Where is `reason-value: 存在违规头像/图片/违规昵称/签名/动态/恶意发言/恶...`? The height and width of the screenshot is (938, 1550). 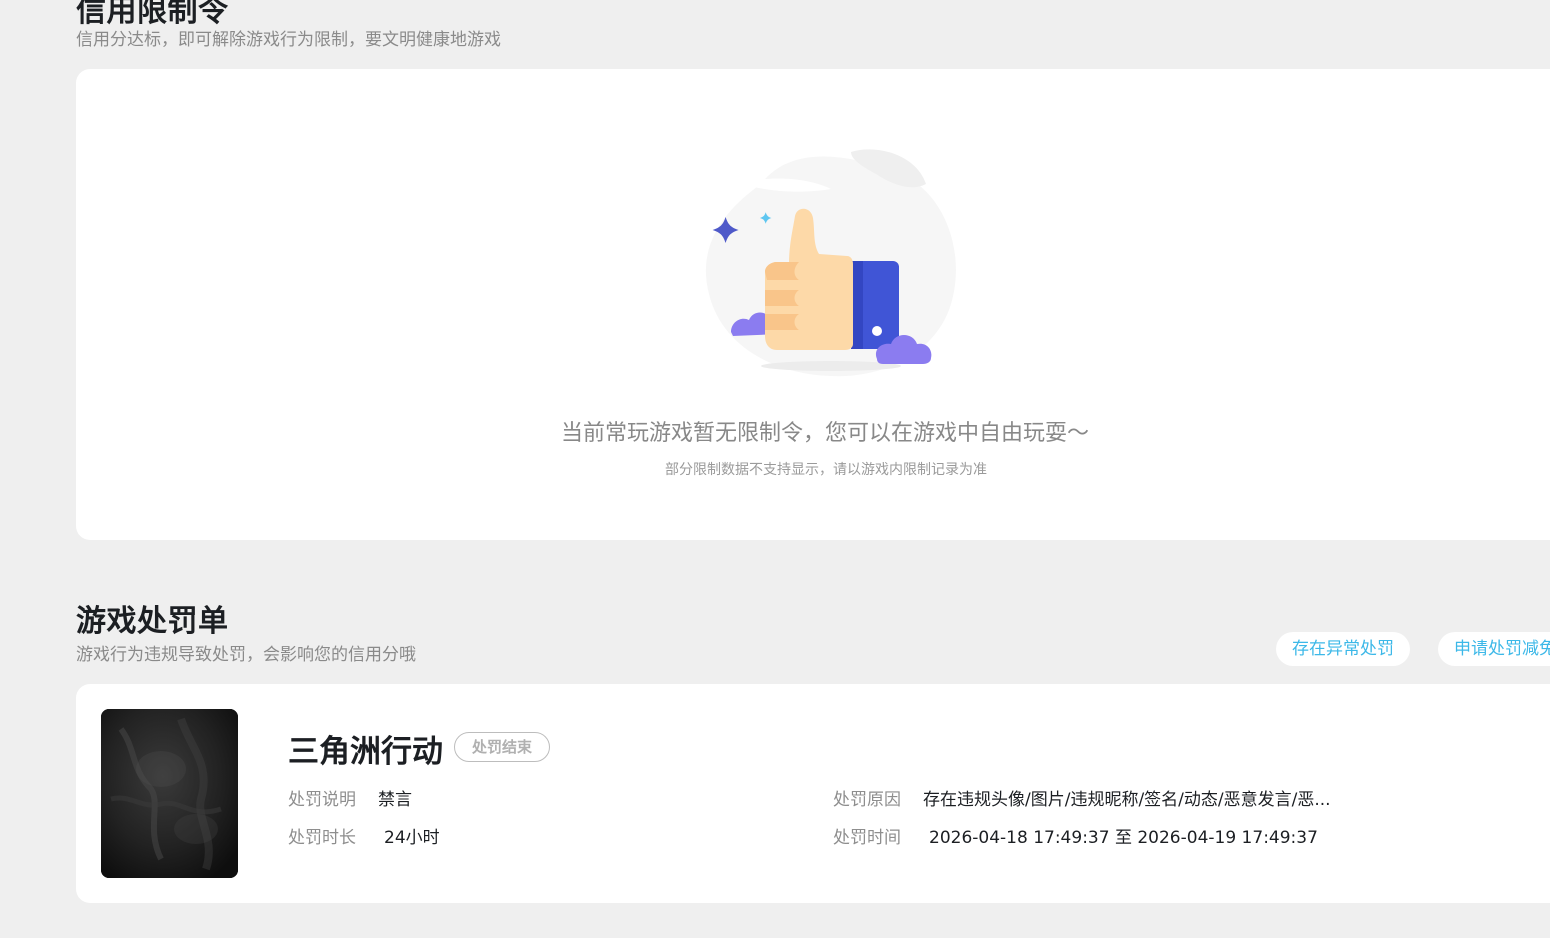
reason-value: 存在违规头像/图片/违规昵称/签名/动态/恶意发言/恶... is located at coordinates (1127, 800).